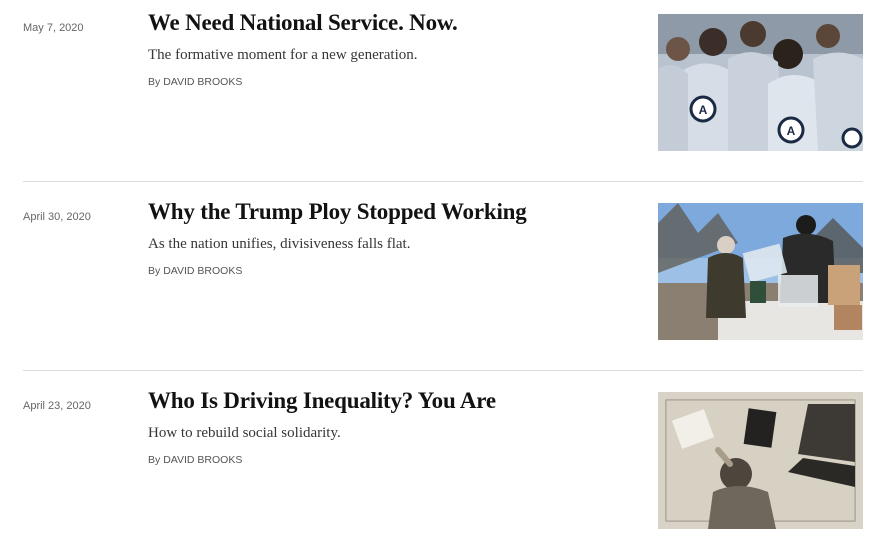 The width and height of the screenshot is (888, 541). Describe the element at coordinates (244, 433) in the screenshot. I see `article-summary: How to rebuild social solidarity.` at that location.